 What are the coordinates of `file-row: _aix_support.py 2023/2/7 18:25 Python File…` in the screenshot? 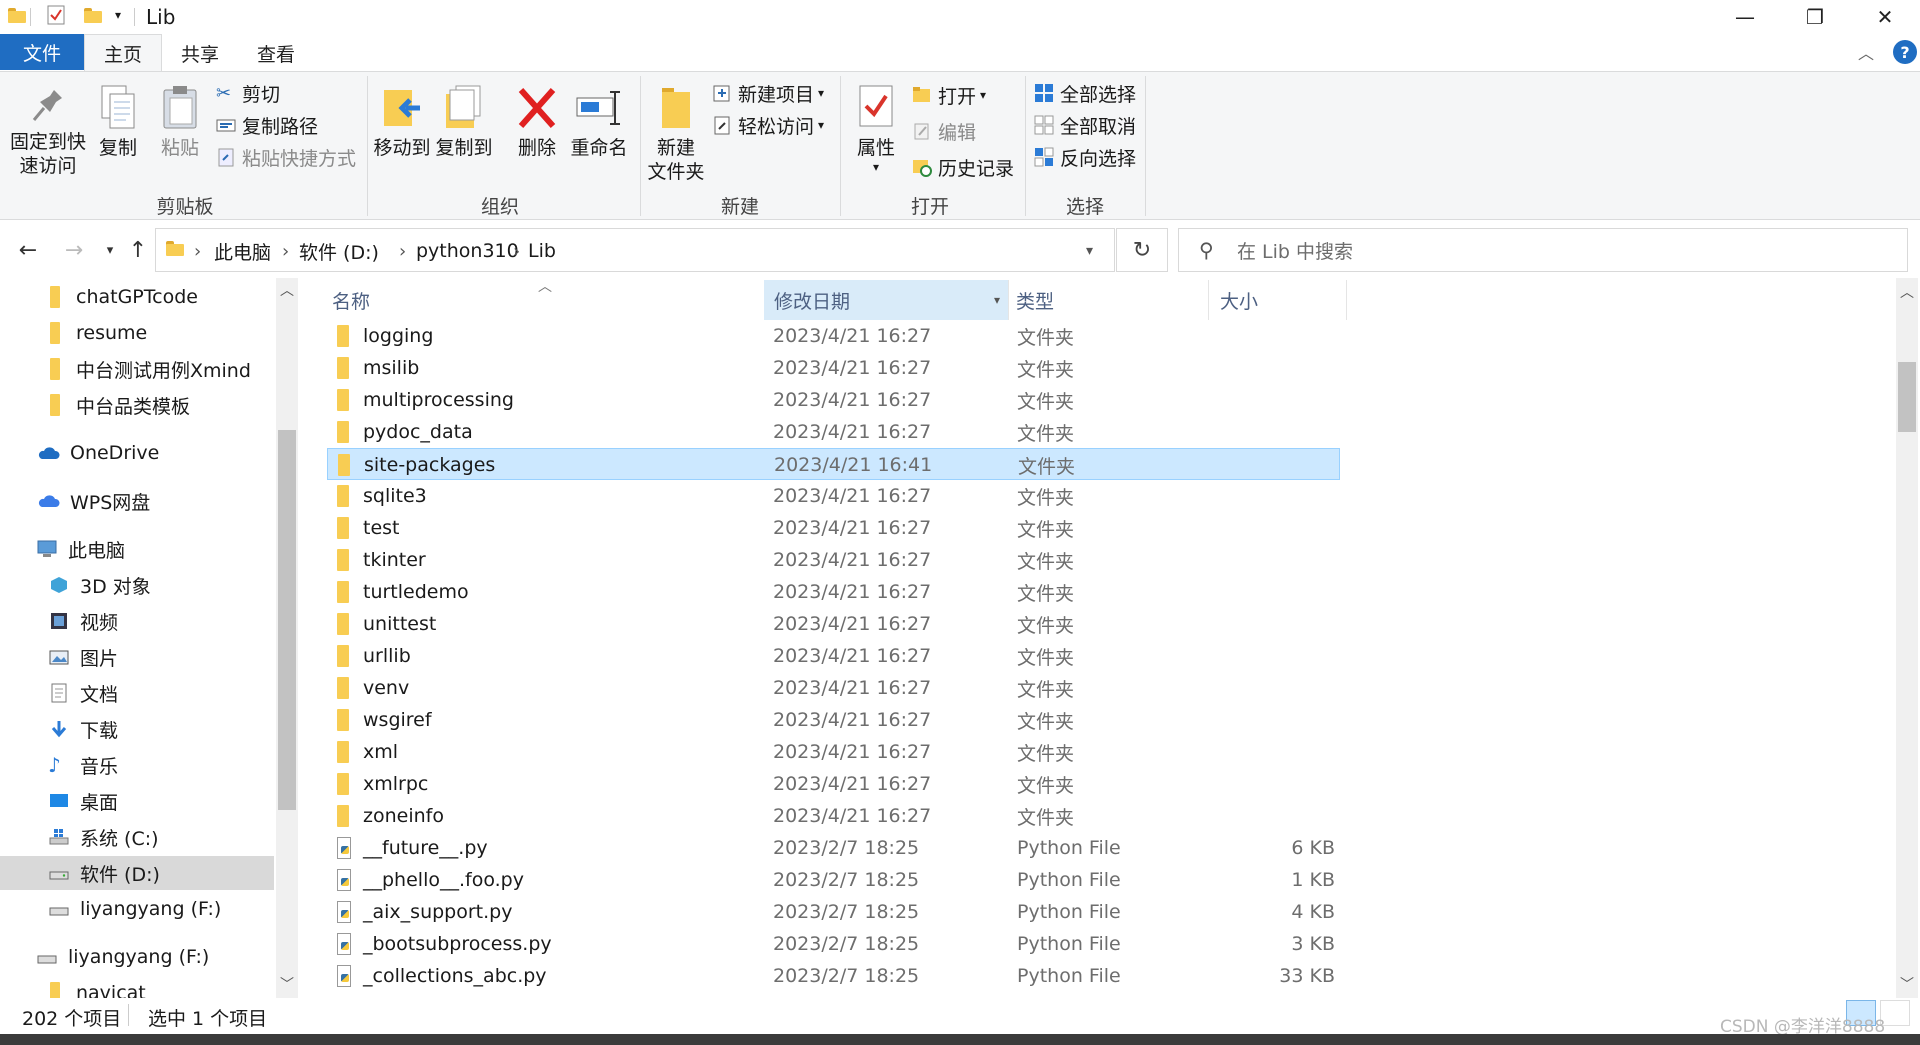 It's located at (833, 912).